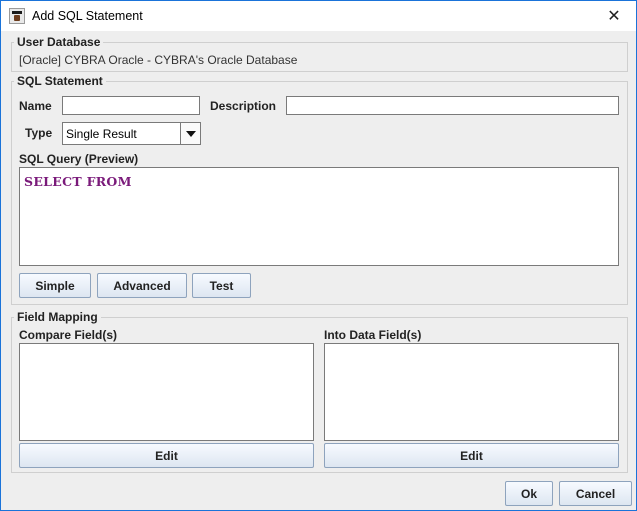 Image resolution: width=637 pixels, height=511 pixels. I want to click on compare-fields-label: Compare Field(s), so click(68, 335).